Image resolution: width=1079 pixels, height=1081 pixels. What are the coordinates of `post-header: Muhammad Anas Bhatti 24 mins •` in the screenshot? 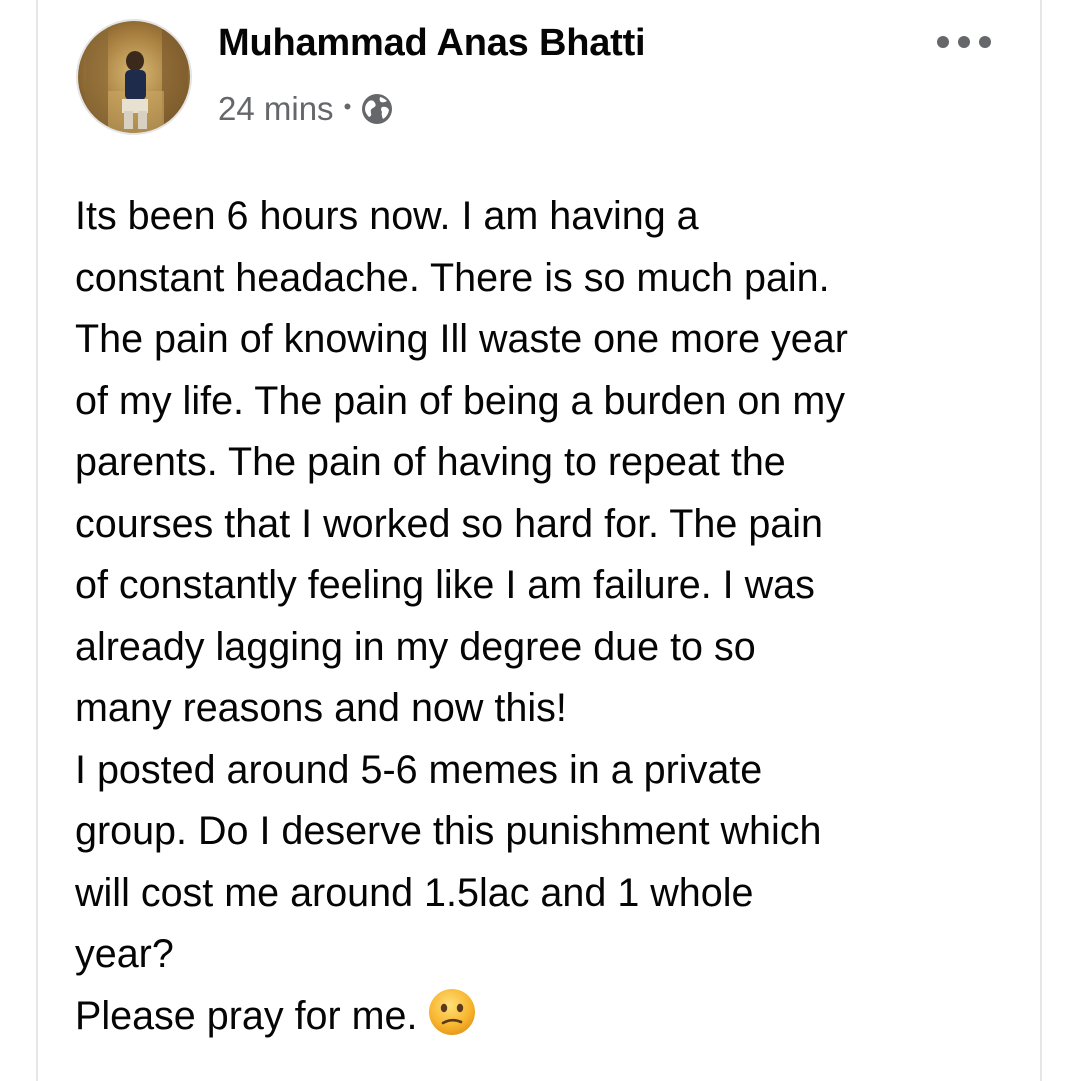 It's located at (539, 75).